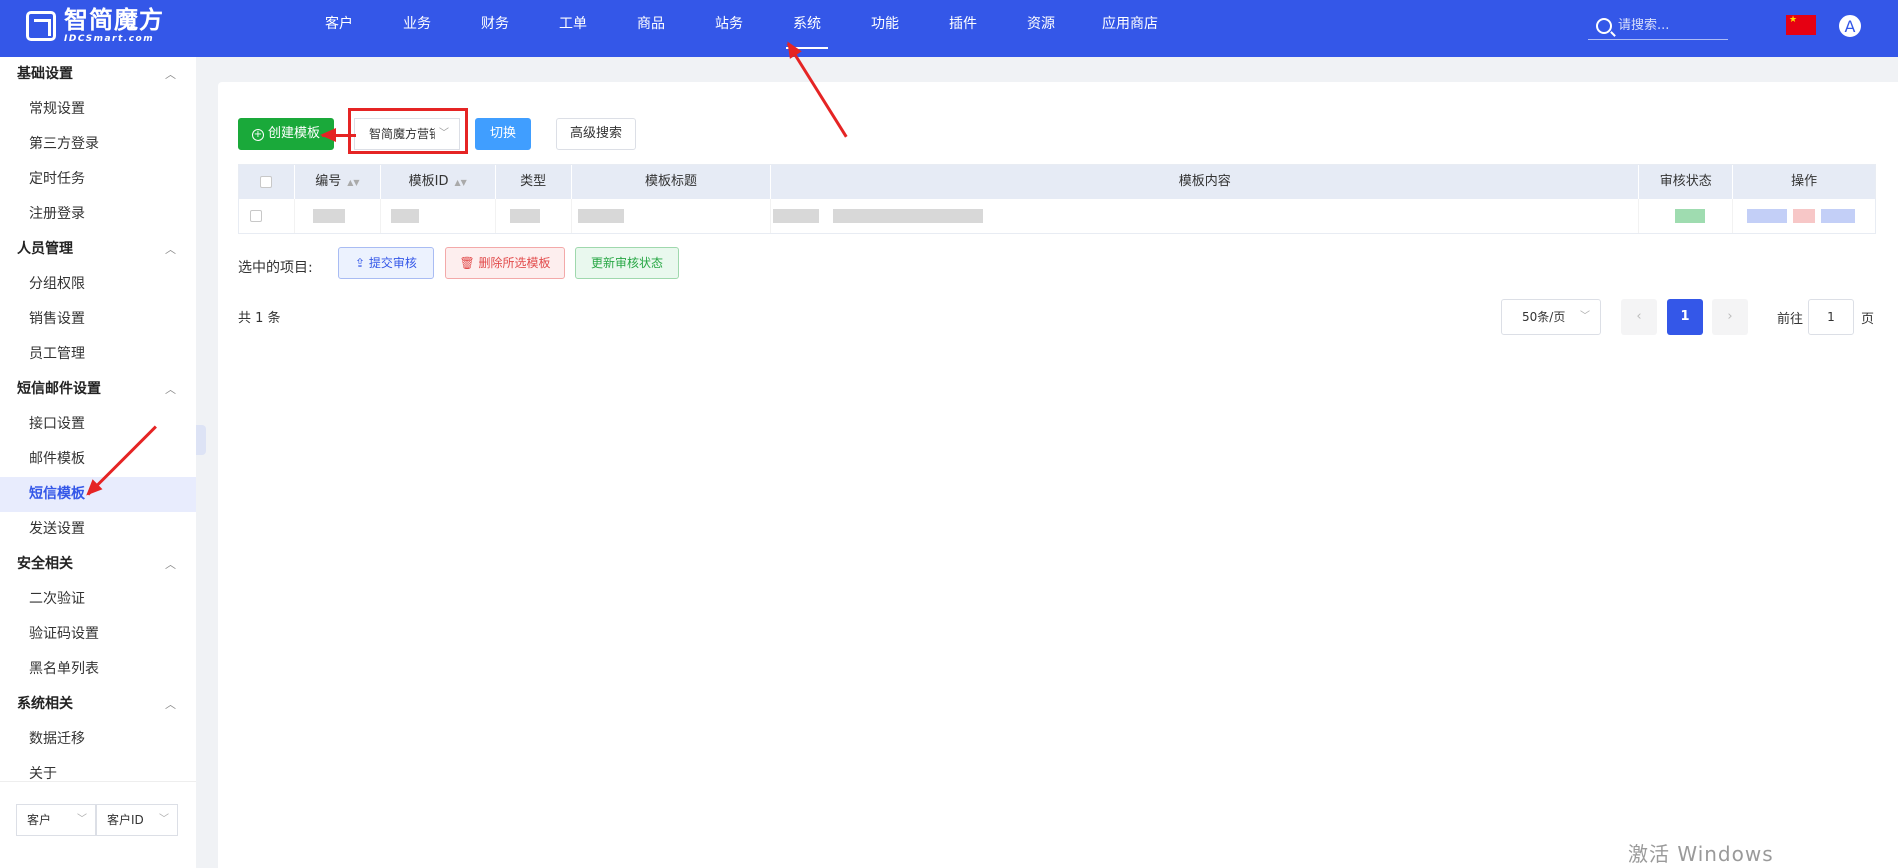  Describe the element at coordinates (98, 144) in the screenshot. I see `sidebar-item-oauth: 第三方登录` at that location.